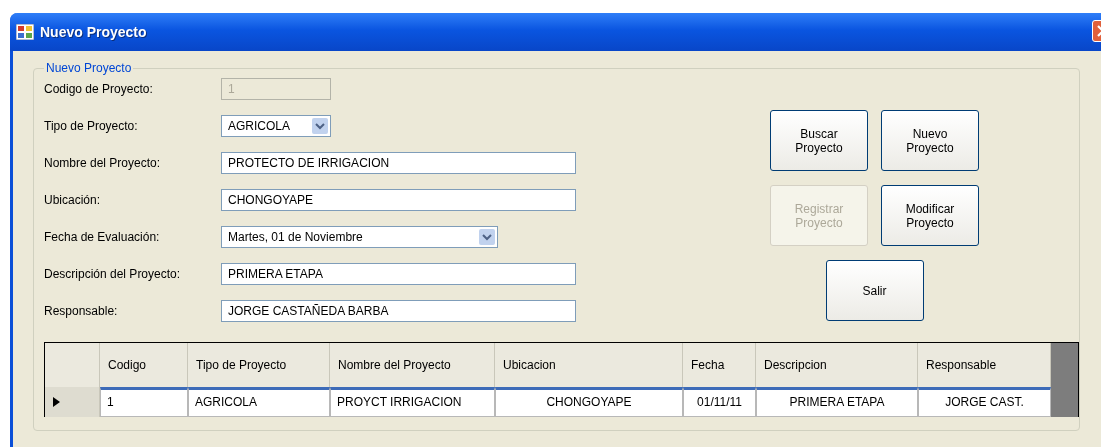  Describe the element at coordinates (837, 402) in the screenshot. I see `table-cell: PRIMERA ETAPA` at that location.